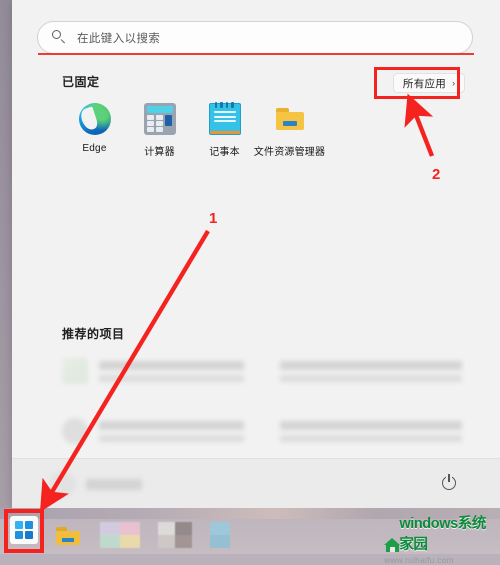 This screenshot has height=565, width=500. Describe the element at coordinates (93, 334) in the screenshot. I see `recommended-section-title: 推荐的项目` at that location.